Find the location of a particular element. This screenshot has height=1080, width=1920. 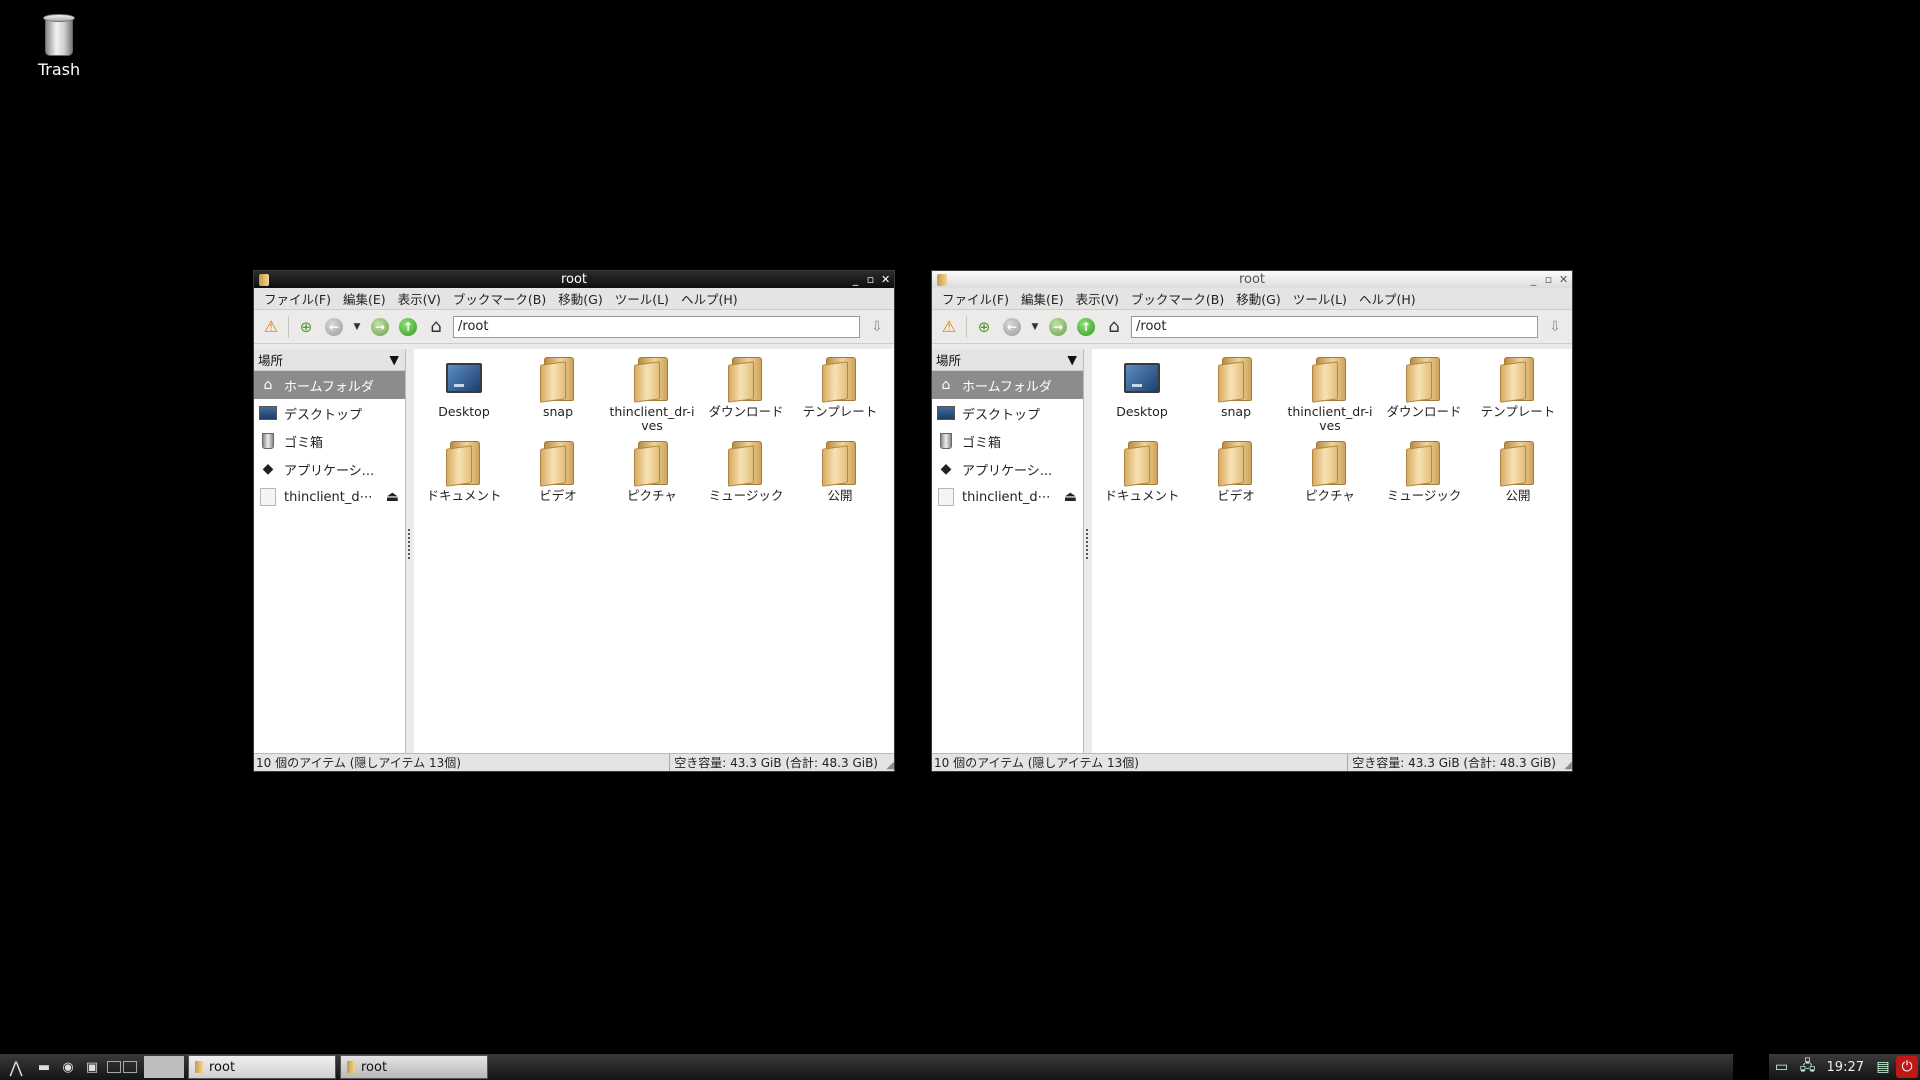

start-menu-icon: ⋀ is located at coordinates (16, 1067).